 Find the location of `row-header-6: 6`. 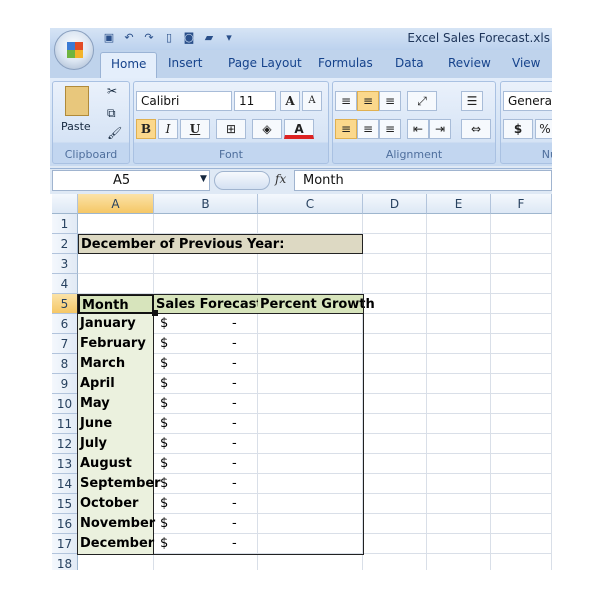

row-header-6: 6 is located at coordinates (65, 324).